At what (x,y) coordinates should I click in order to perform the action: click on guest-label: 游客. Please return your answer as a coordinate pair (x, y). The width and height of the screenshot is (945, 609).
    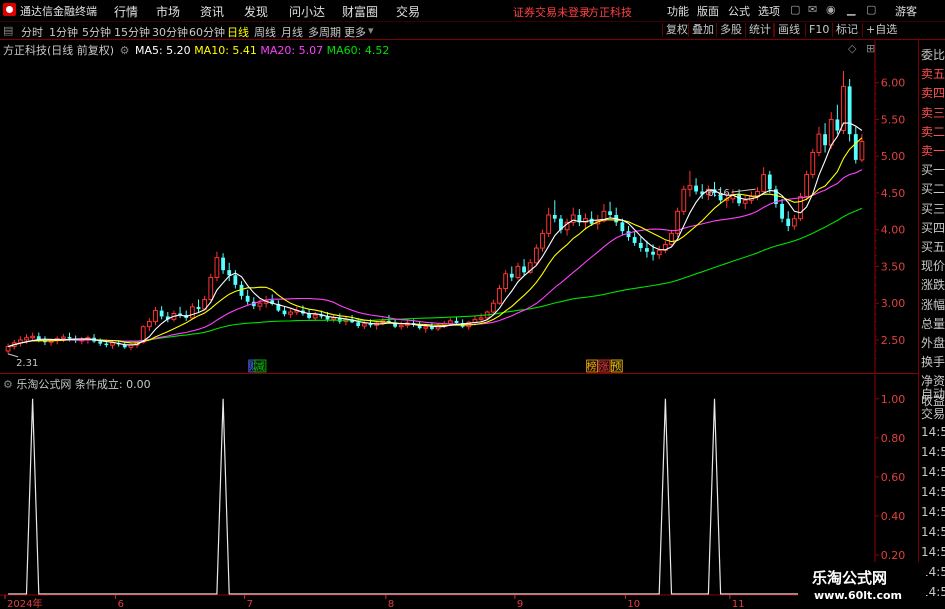
    Looking at the image, I should click on (906, 11).